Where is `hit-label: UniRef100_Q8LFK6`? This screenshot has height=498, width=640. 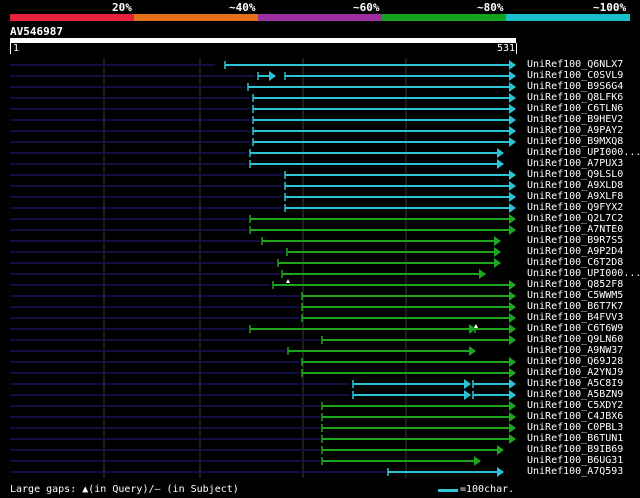
hit-label: UniRef100_Q8LFK6 is located at coordinates (575, 97).